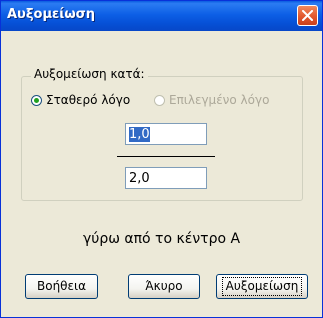 The image size is (323, 318). Describe the element at coordinates (219, 100) in the screenshot. I see `selected-ratio-label: Επιλεγμένο λόγο` at that location.